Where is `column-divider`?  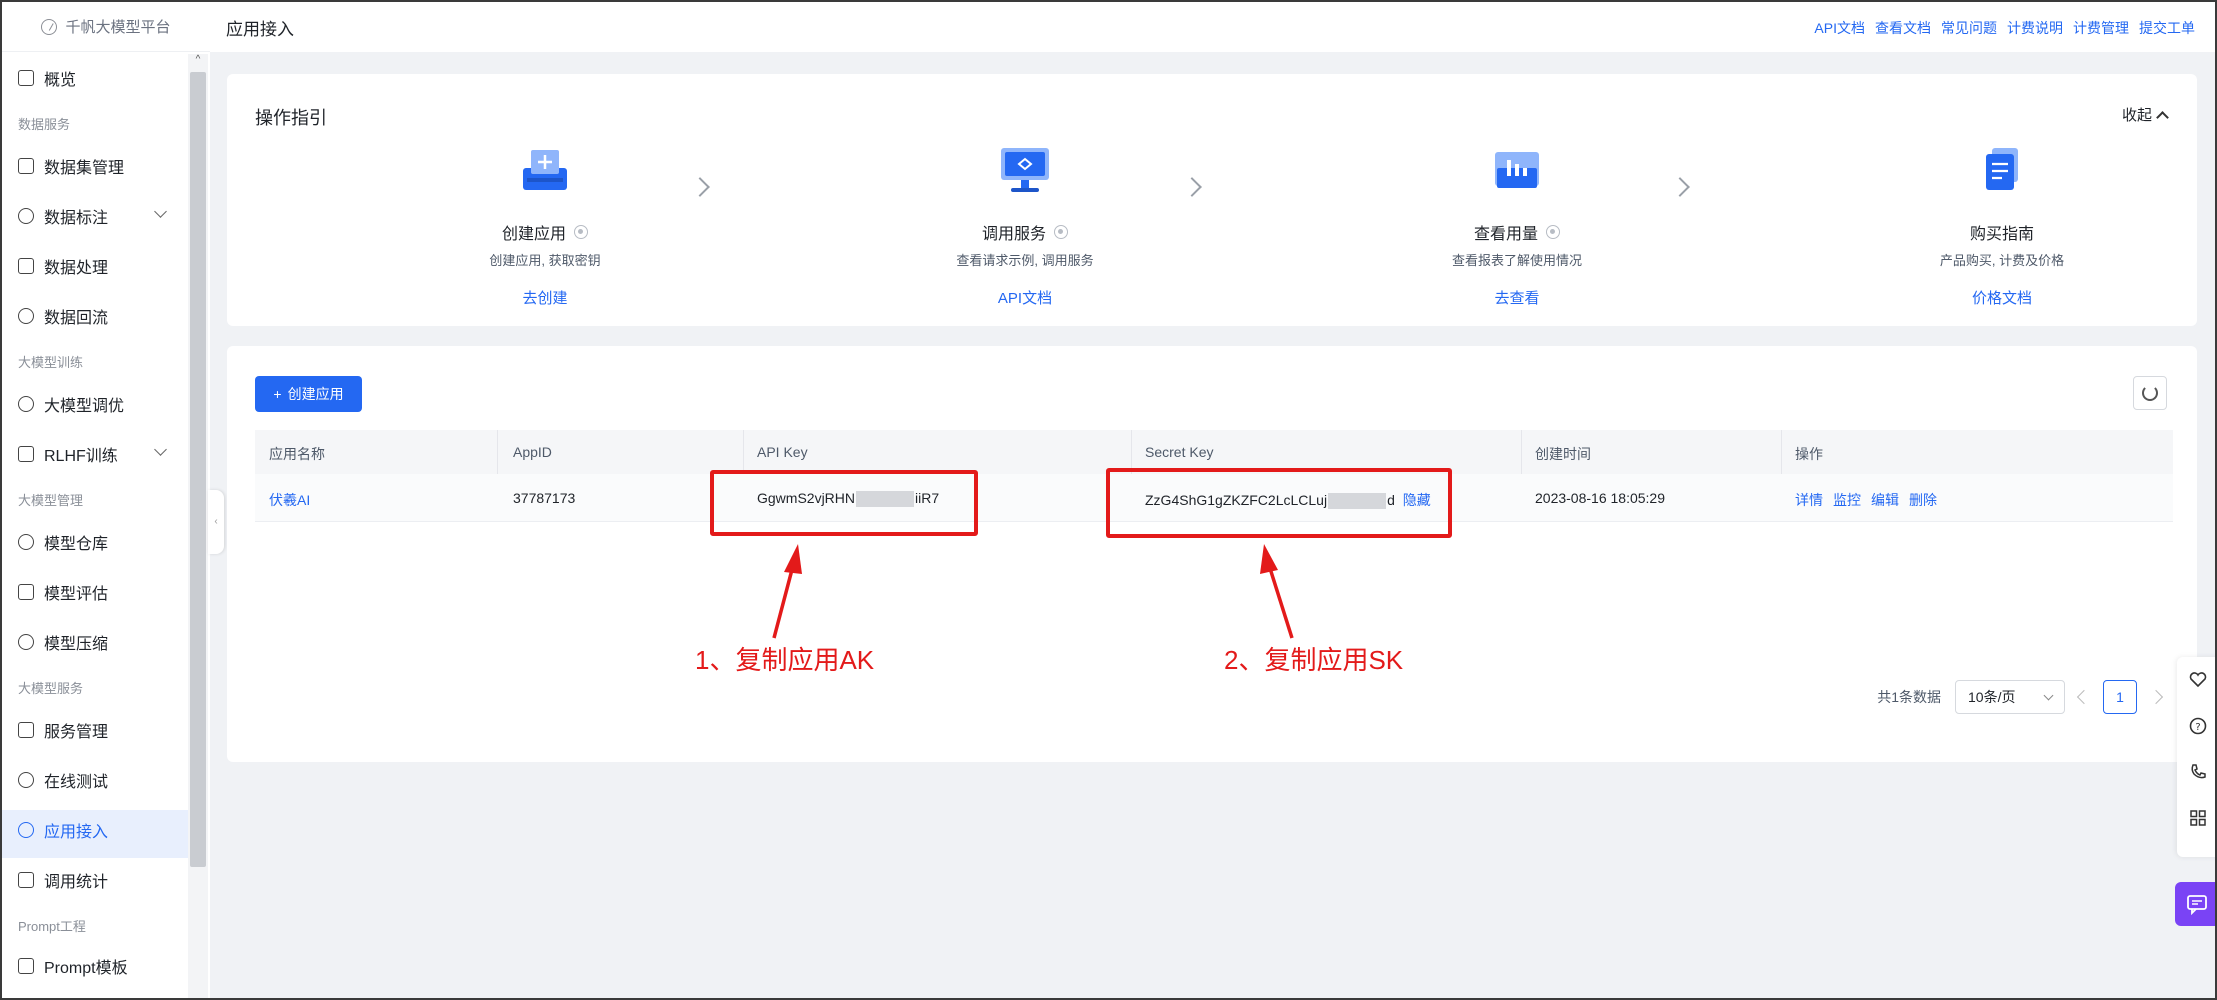
column-divider is located at coordinates (1521, 452).